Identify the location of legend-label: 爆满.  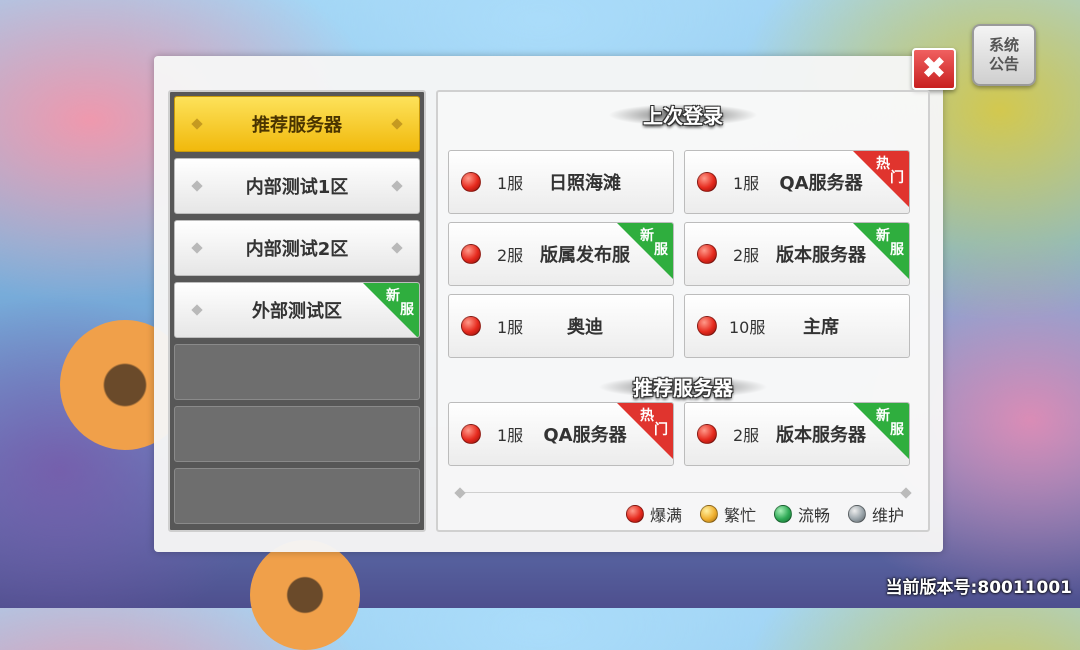
(665, 515).